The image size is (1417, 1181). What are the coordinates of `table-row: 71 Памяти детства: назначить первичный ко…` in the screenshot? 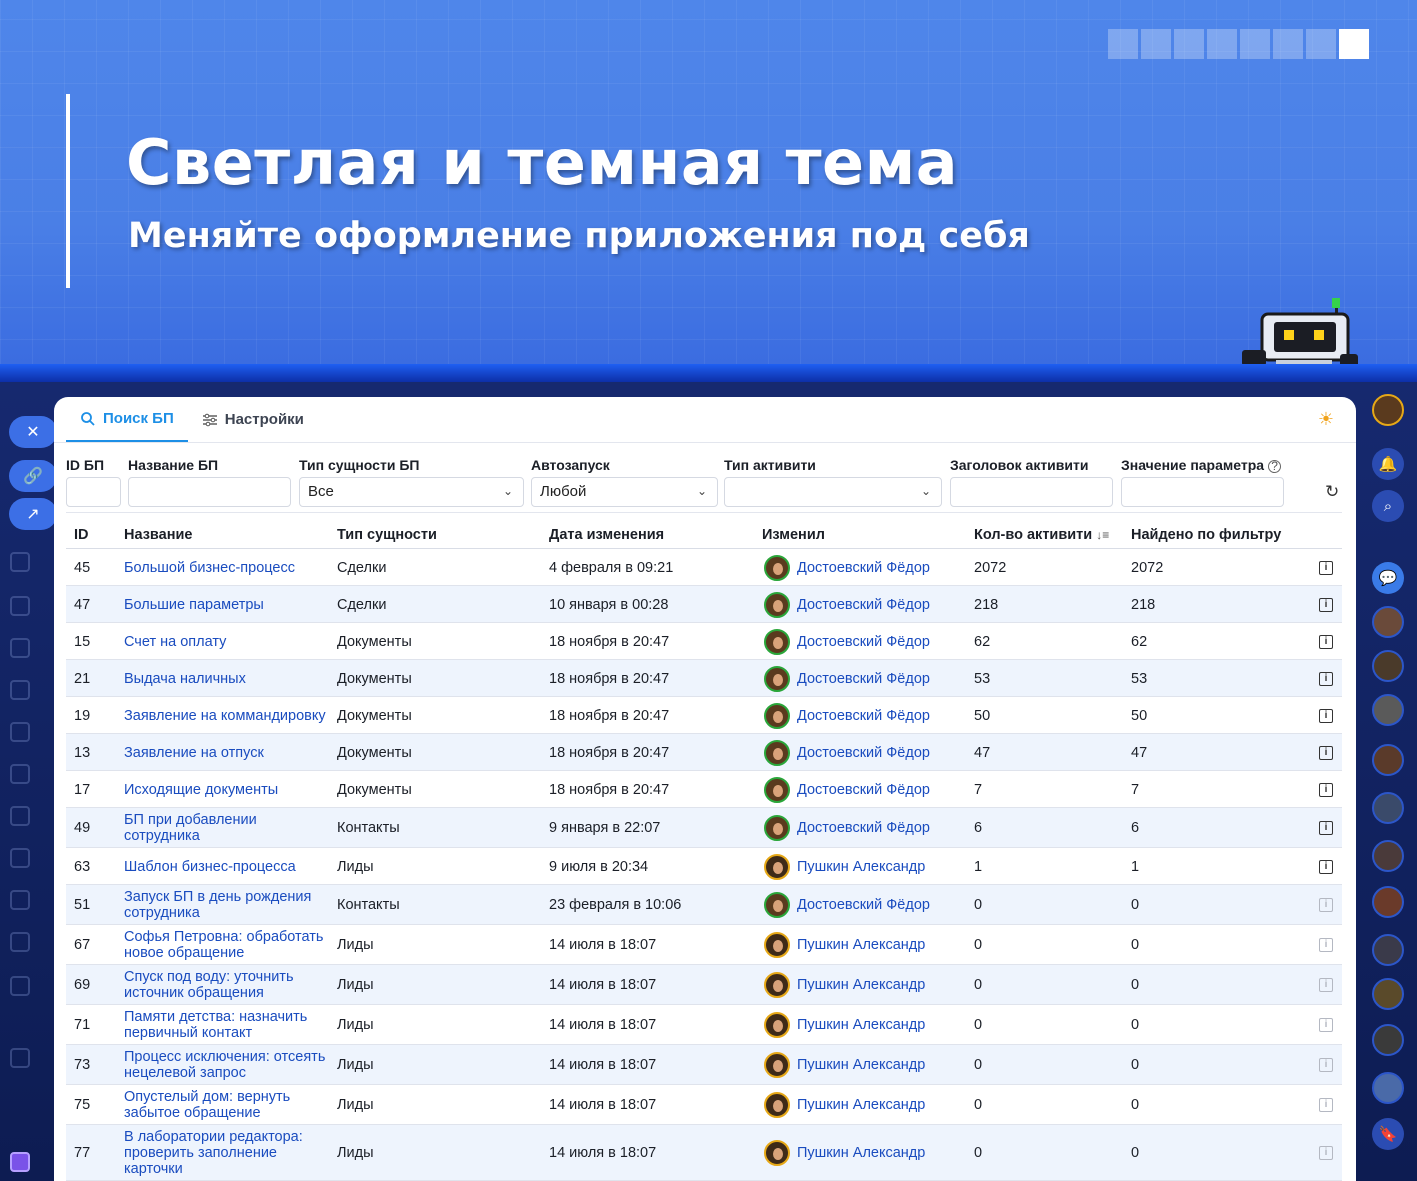 It's located at (704, 1025).